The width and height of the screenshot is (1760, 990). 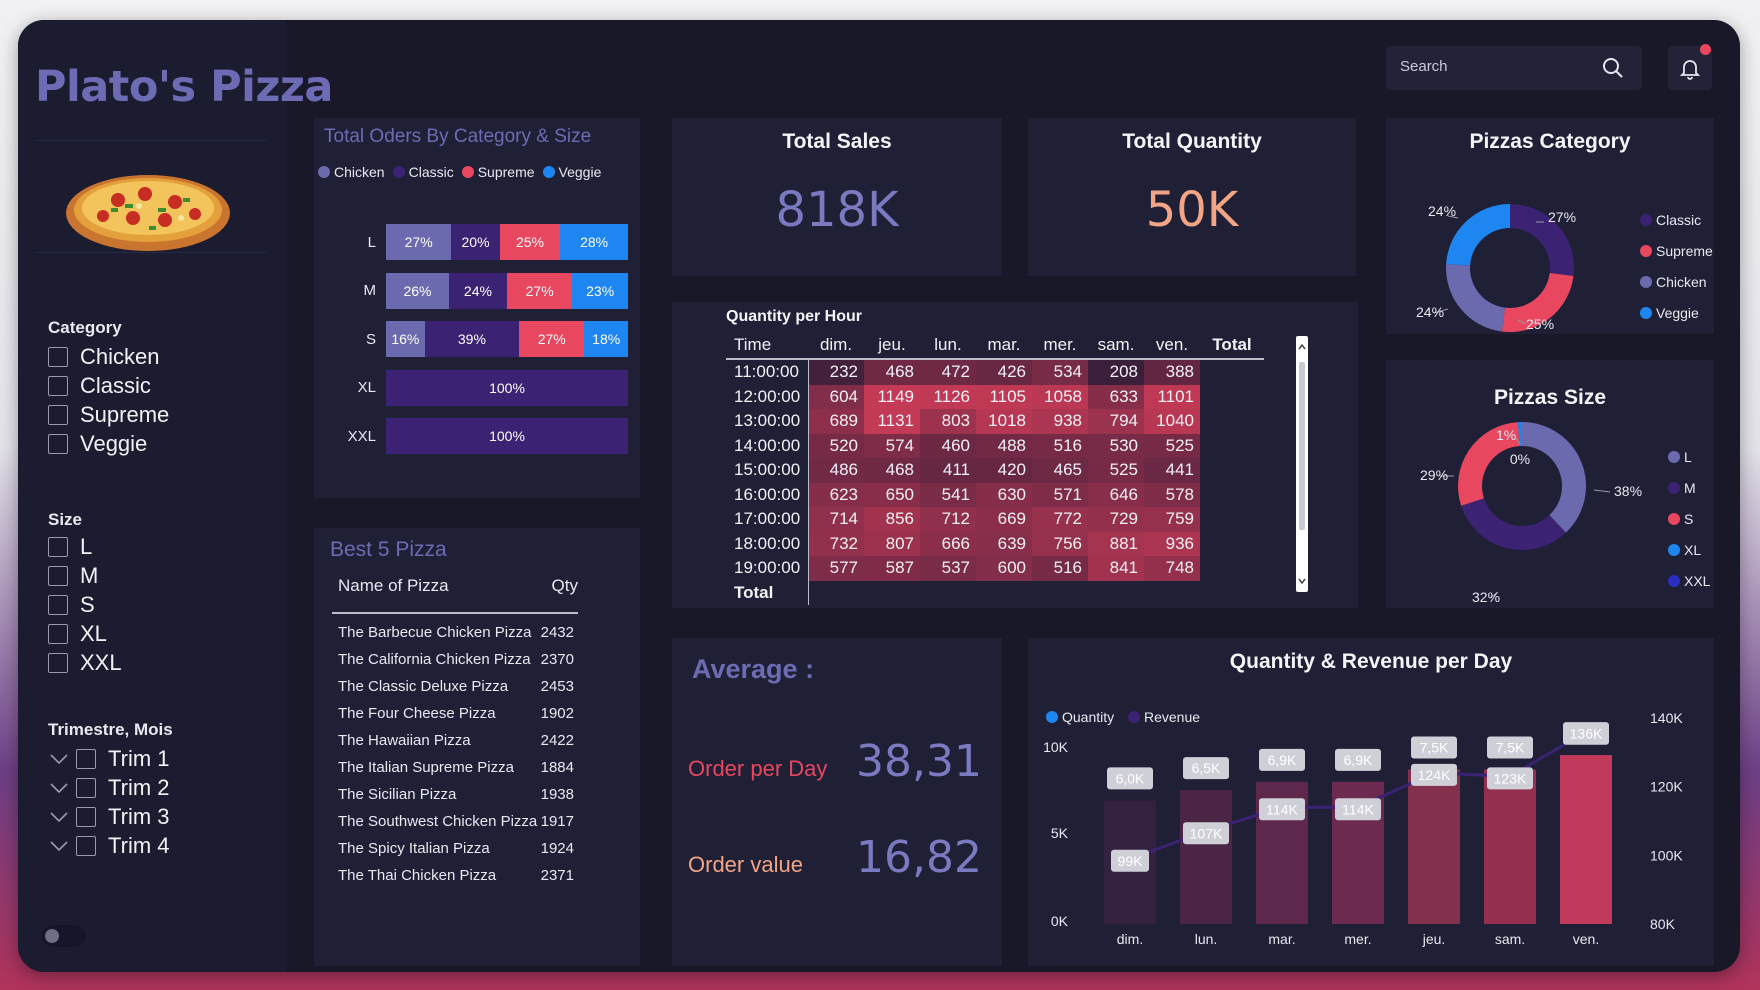 I want to click on chevron-down-icon, so click(x=1302, y=581).